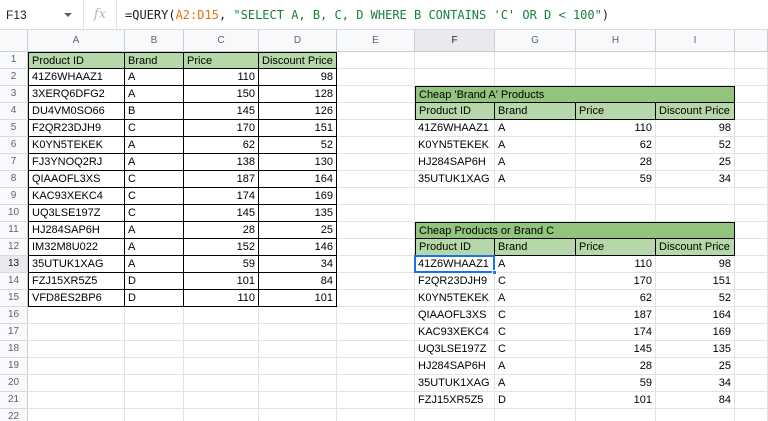  What do you see at coordinates (751, 179) in the screenshot?
I see `cell-J8` at bounding box center [751, 179].